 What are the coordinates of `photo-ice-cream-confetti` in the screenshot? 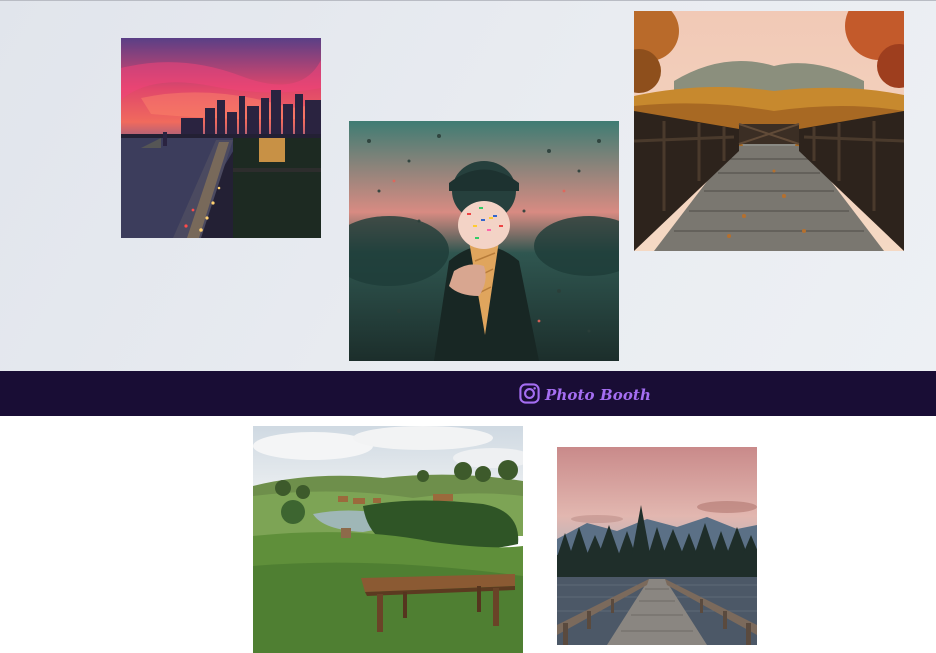 It's located at (484, 241).